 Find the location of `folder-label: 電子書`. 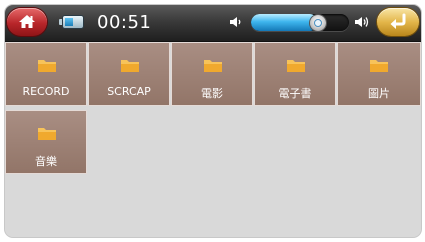

folder-label: 電子書 is located at coordinates (295, 93).